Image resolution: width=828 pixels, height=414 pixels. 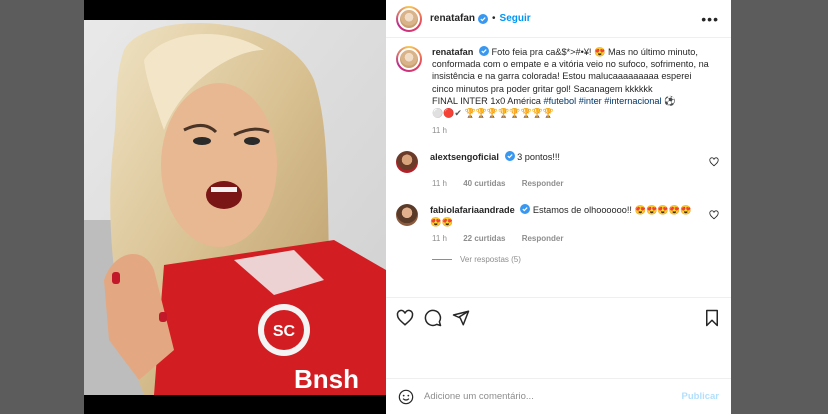 What do you see at coordinates (433, 318) in the screenshot?
I see `comment-icon` at bounding box center [433, 318].